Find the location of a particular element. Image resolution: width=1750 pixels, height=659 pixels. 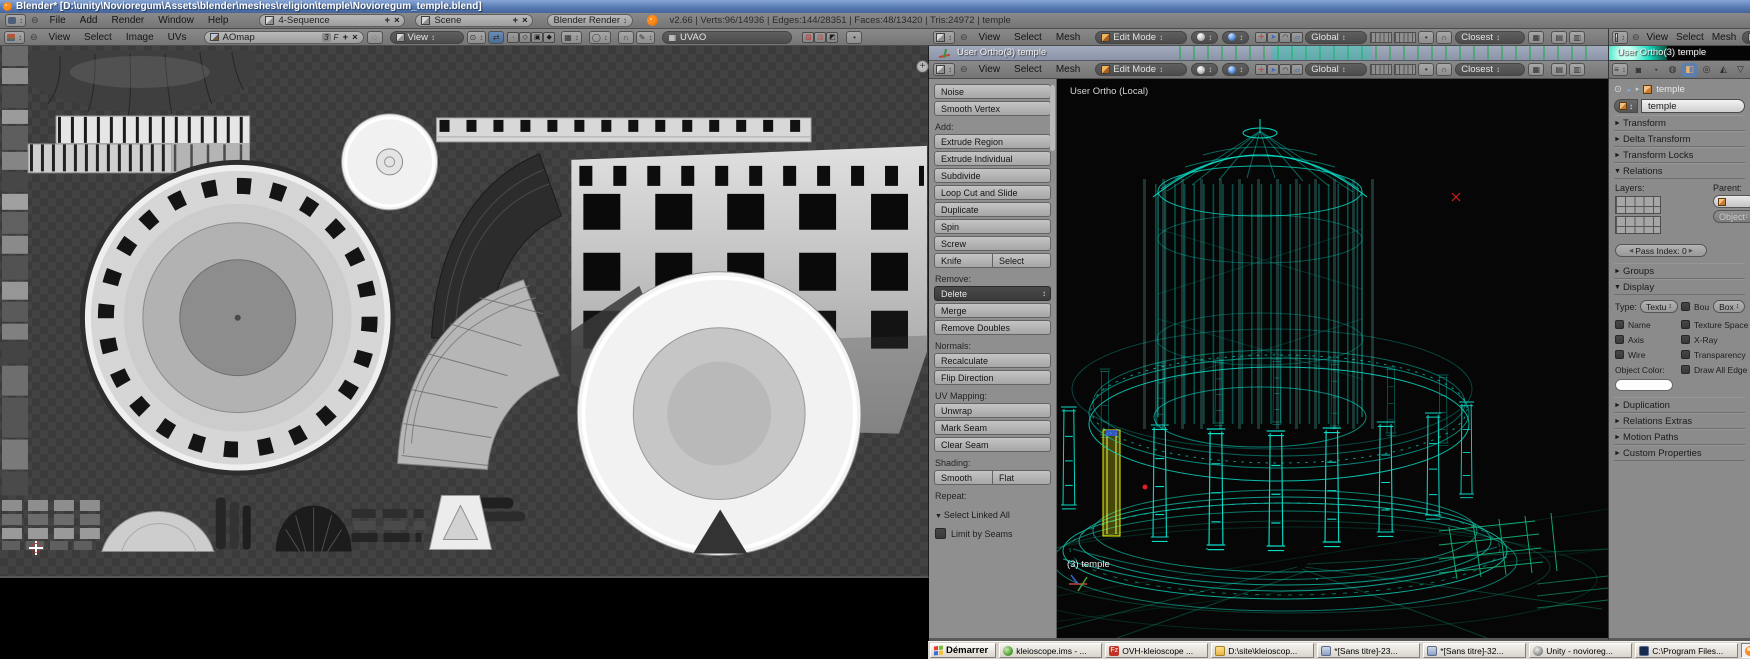

knife-select-button: Select is located at coordinates (1022, 260).